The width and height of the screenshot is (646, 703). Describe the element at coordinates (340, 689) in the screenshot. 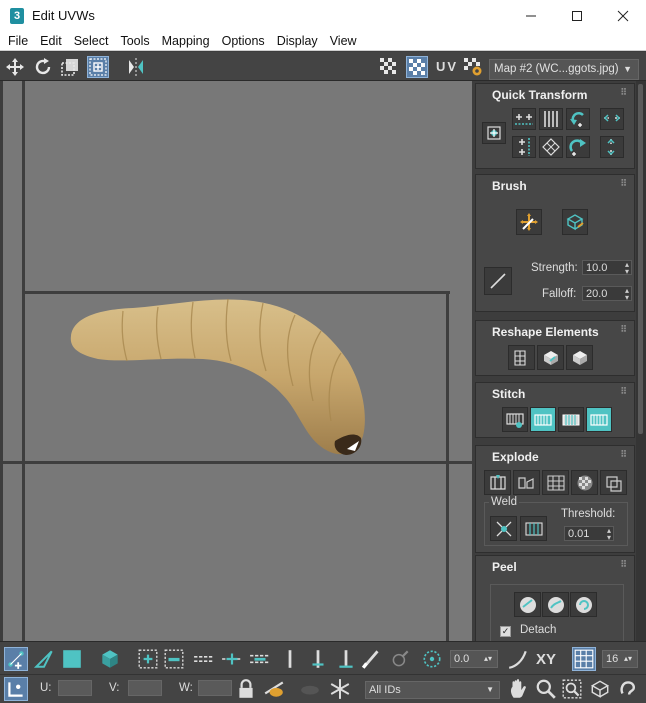

I see `freeze-icon` at that location.